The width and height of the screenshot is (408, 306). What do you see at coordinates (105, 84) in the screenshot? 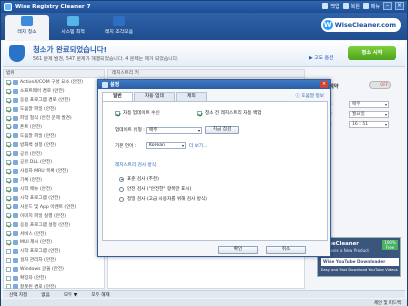
I see `settings-icon` at bounding box center [105, 84].